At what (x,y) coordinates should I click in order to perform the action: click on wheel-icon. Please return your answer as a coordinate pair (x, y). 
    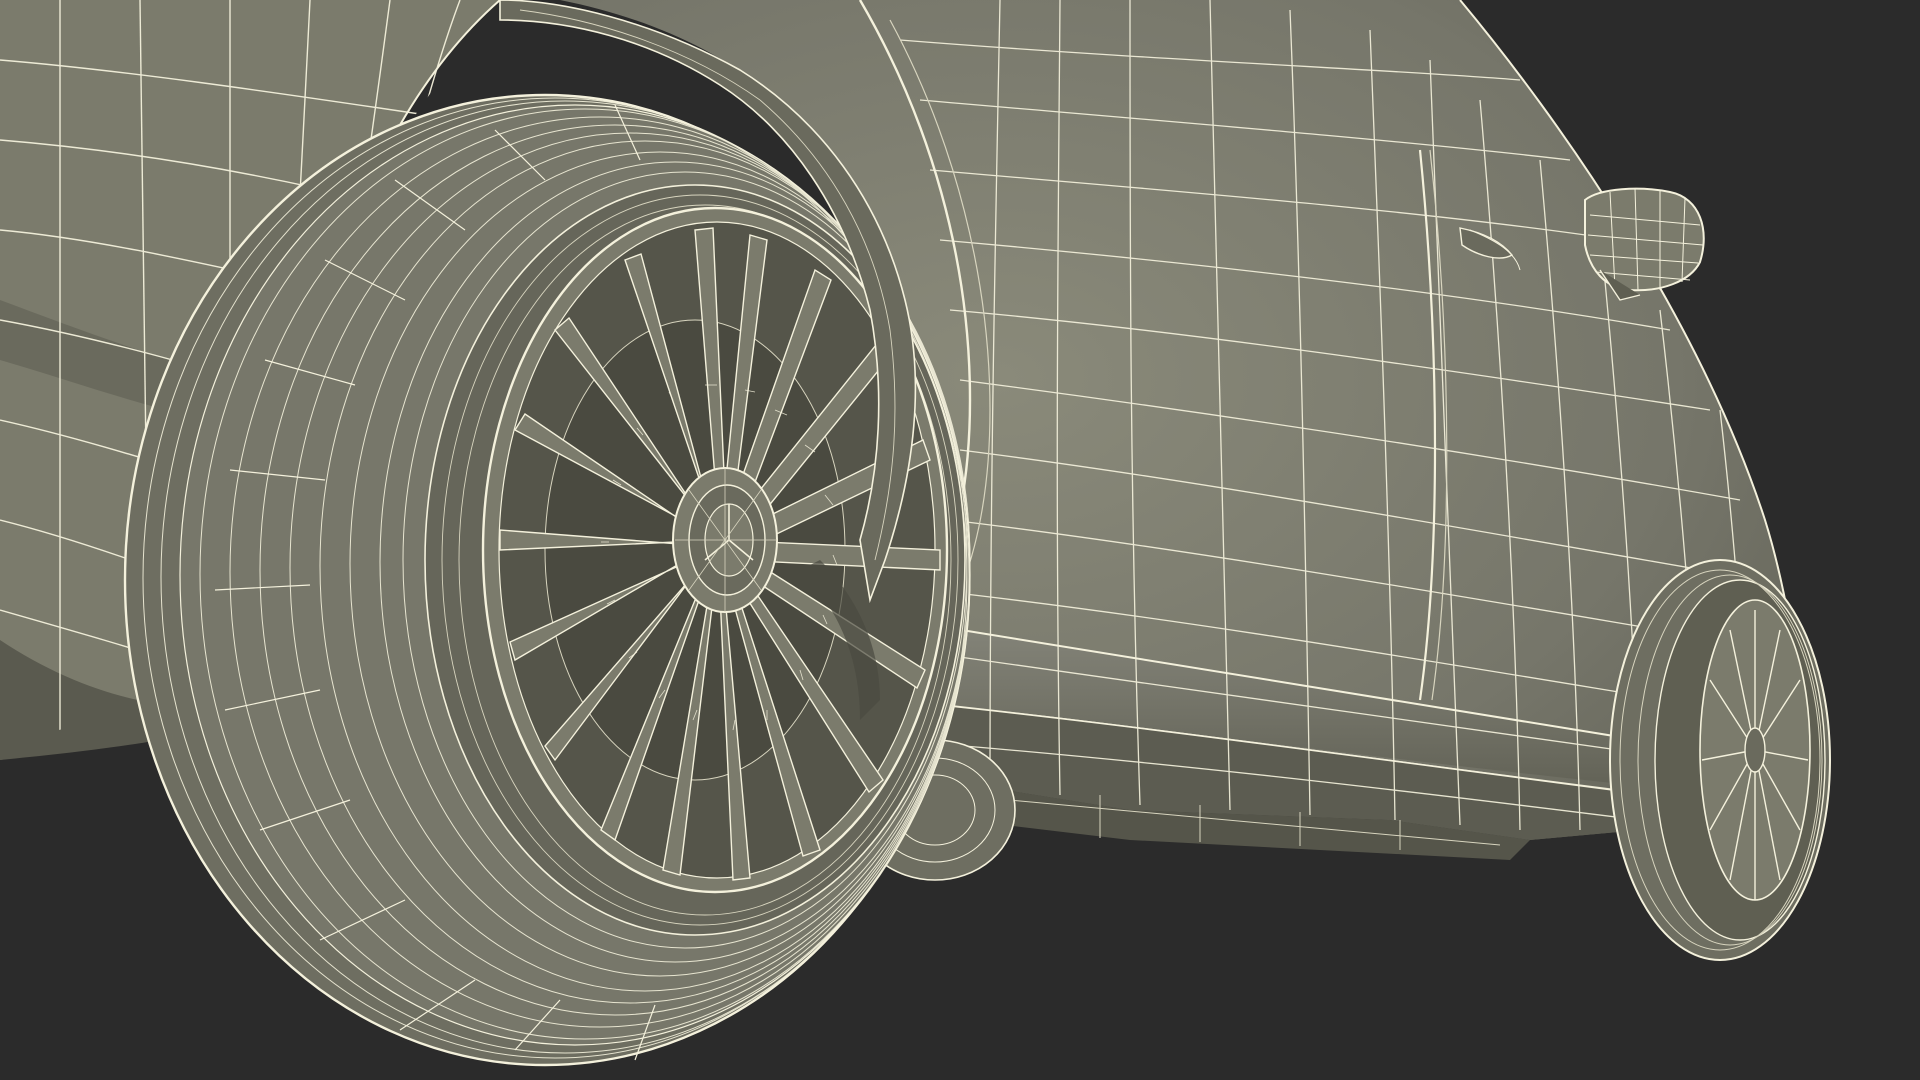
    Looking at the image, I should click on (1720, 760).